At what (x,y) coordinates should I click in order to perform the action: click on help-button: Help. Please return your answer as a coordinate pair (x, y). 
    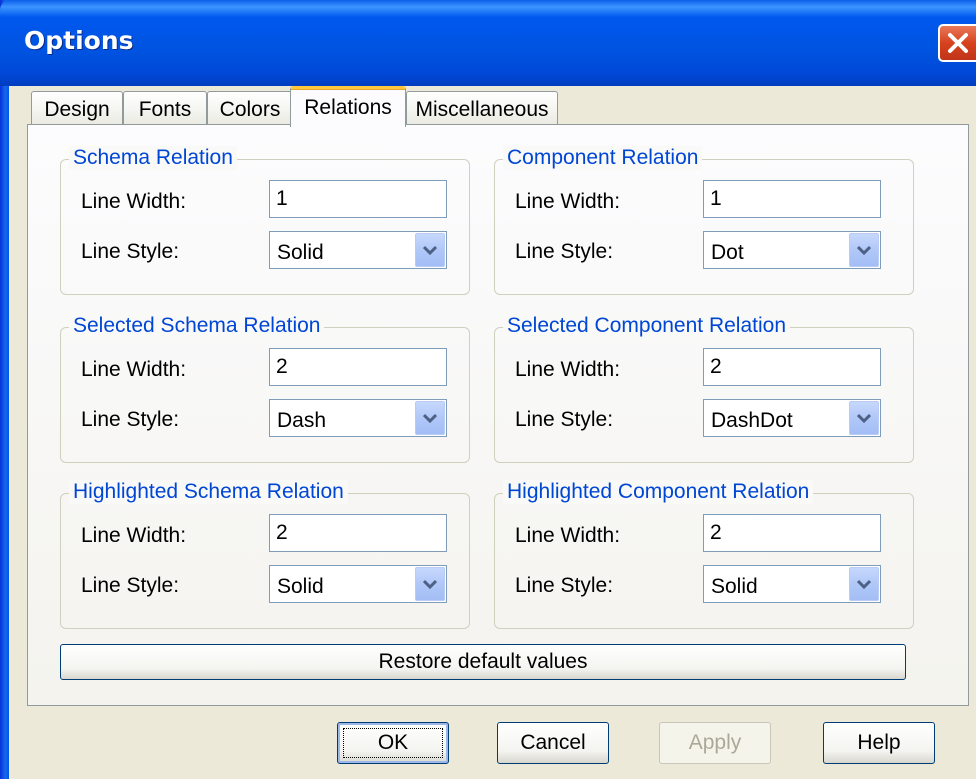
    Looking at the image, I should click on (879, 743).